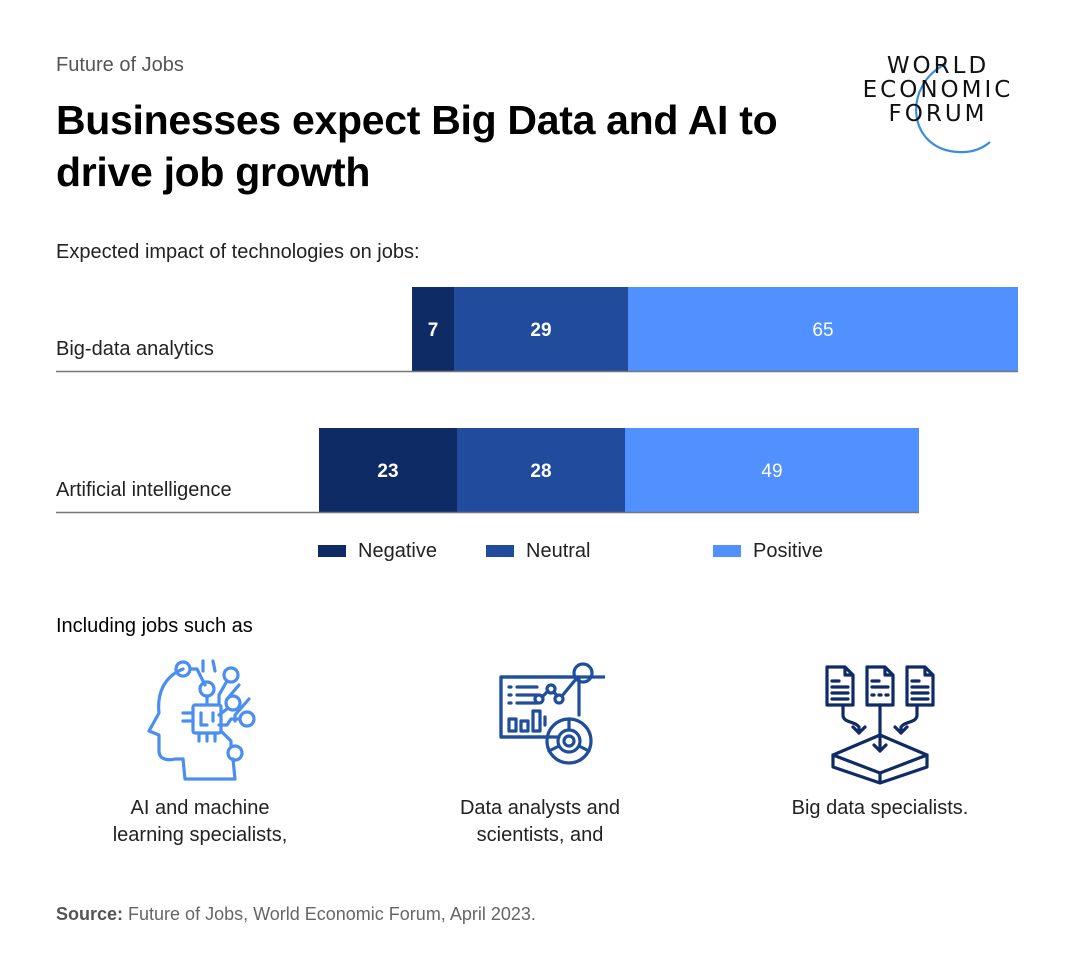 The width and height of the screenshot is (1080, 979). What do you see at coordinates (938, 66) in the screenshot?
I see `logo-line-1: WORLD` at bounding box center [938, 66].